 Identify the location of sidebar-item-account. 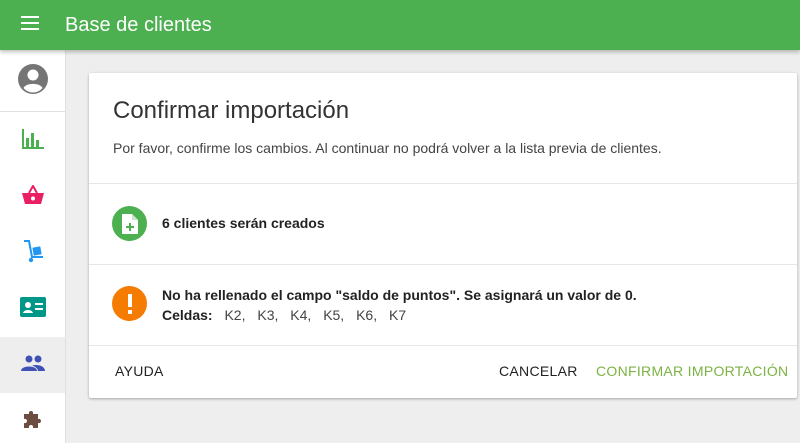
(32, 81).